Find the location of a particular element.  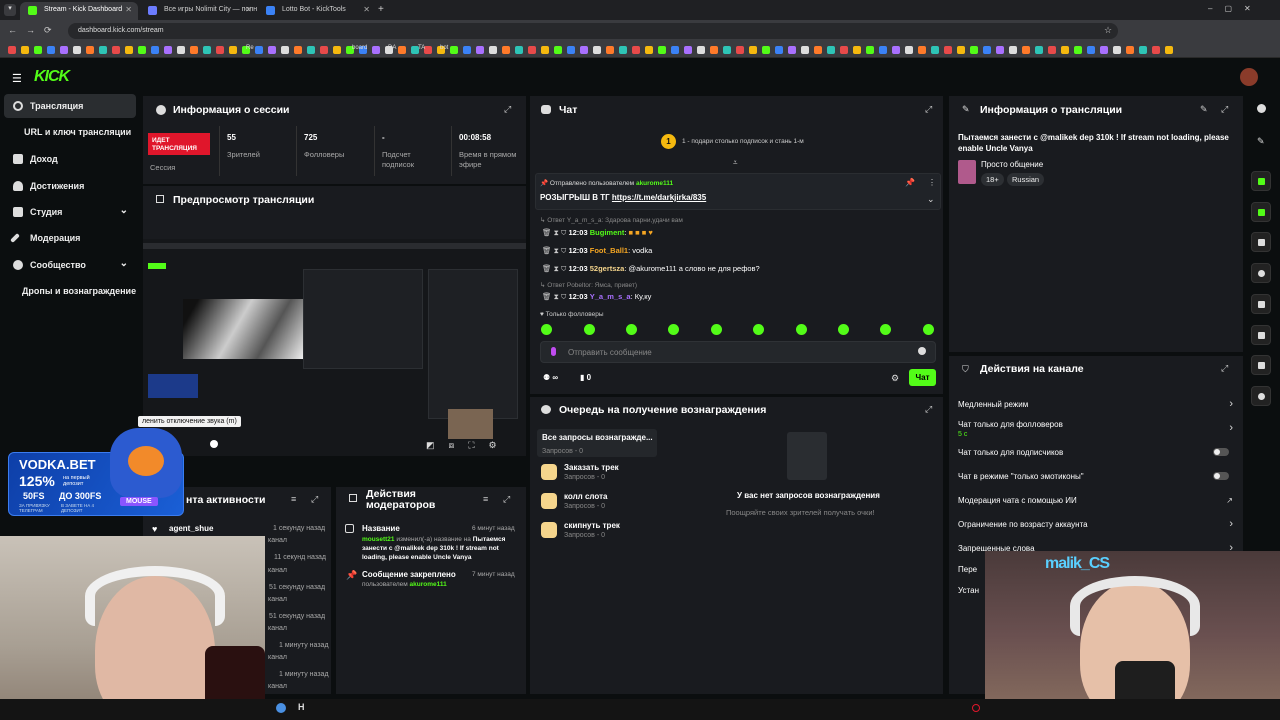

gear-icon: ⚙ is located at coordinates (895, 378).